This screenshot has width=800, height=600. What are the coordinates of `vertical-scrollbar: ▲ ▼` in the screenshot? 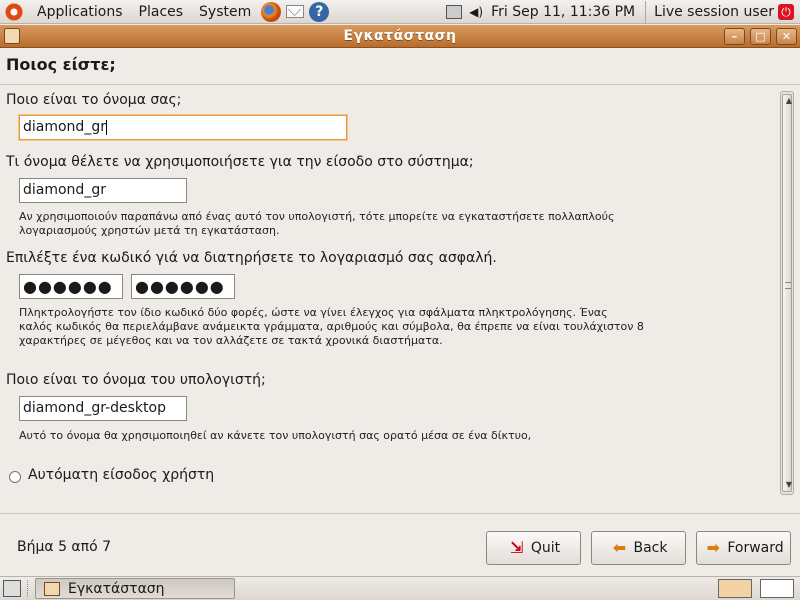 It's located at (787, 293).